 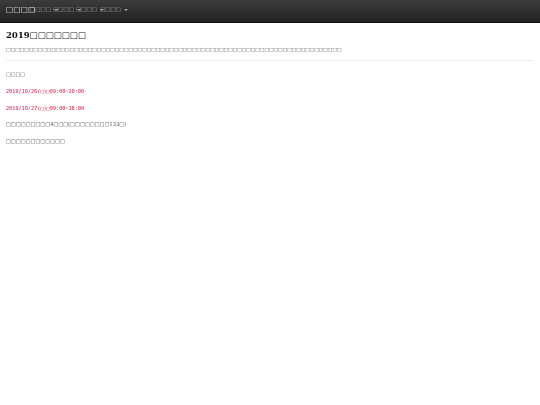 I want to click on top-navbar: □□□□ □□□□ □□□□ □□□□ □□□□, so click(x=270, y=11).